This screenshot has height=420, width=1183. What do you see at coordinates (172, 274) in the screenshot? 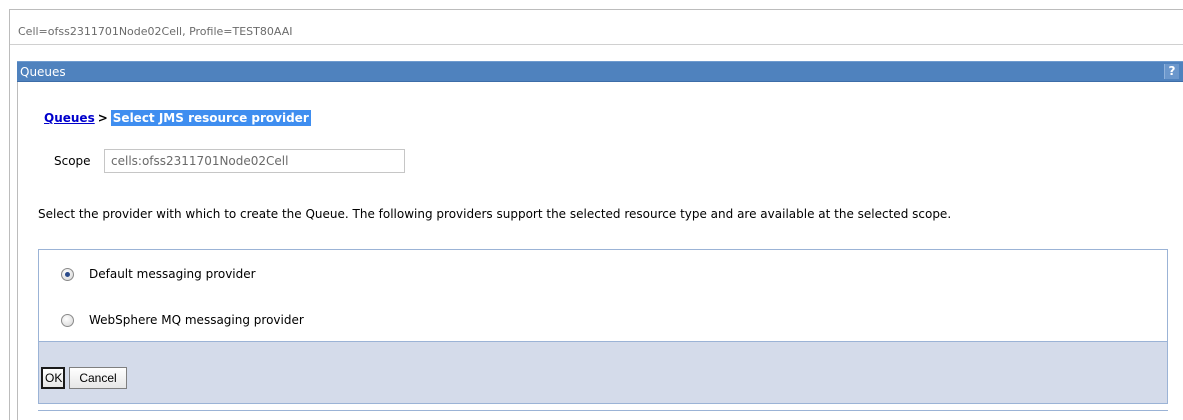
I see `provider-label: Default messaging provider` at bounding box center [172, 274].